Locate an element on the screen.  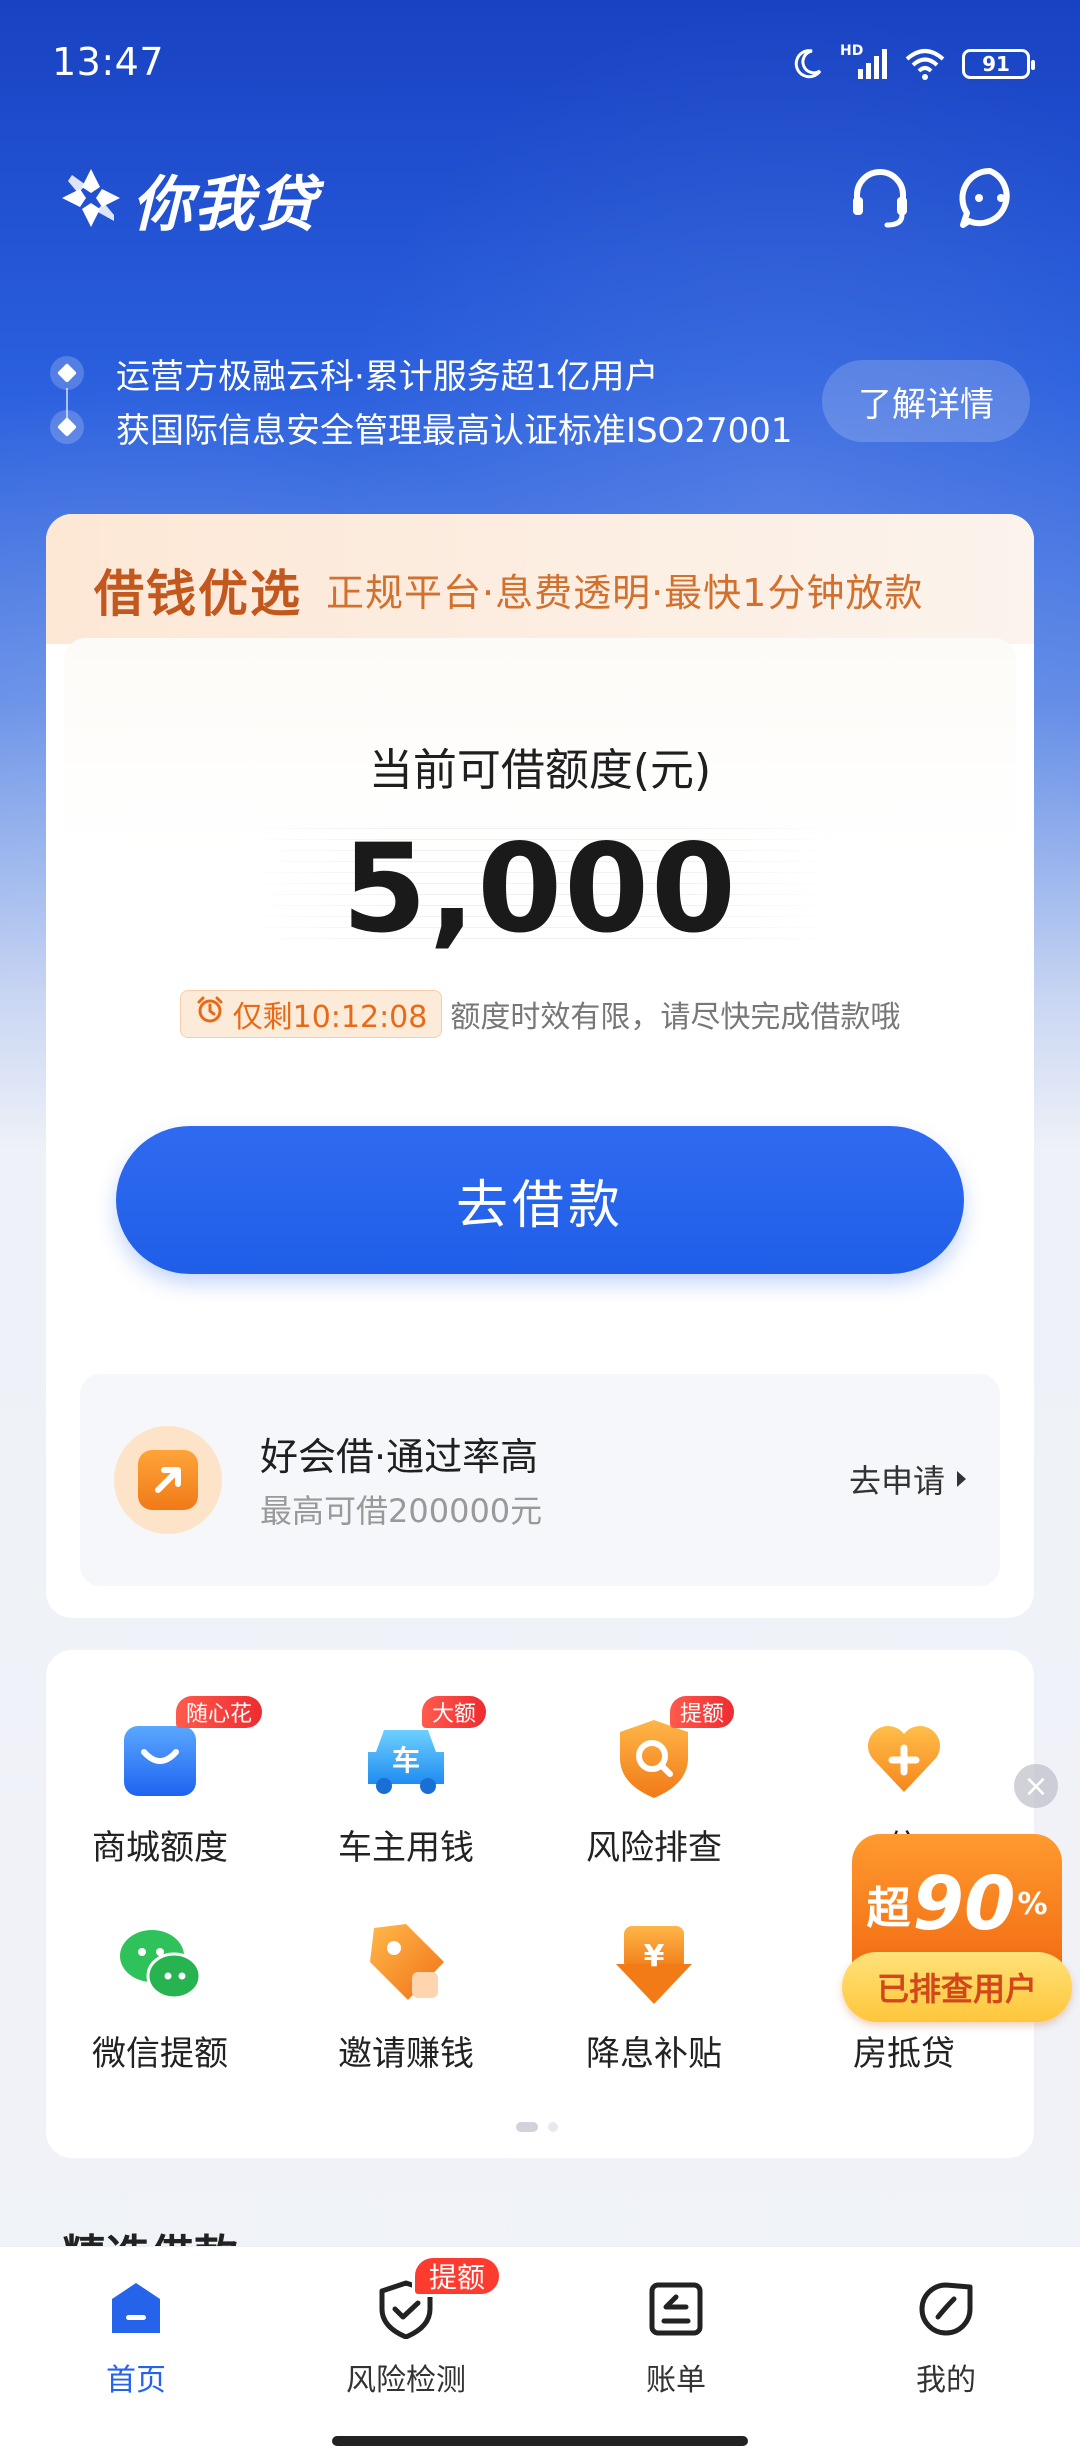
service-mall-credit: 随心花 商城额度 is located at coordinates (160, 1788).